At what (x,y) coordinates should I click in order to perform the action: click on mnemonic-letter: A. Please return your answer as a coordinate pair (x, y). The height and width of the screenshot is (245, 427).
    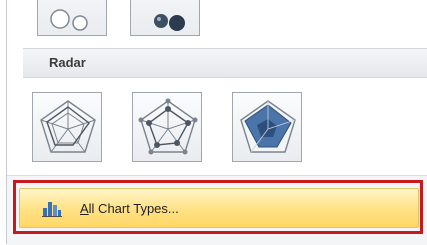
    Looking at the image, I should click on (84, 208).